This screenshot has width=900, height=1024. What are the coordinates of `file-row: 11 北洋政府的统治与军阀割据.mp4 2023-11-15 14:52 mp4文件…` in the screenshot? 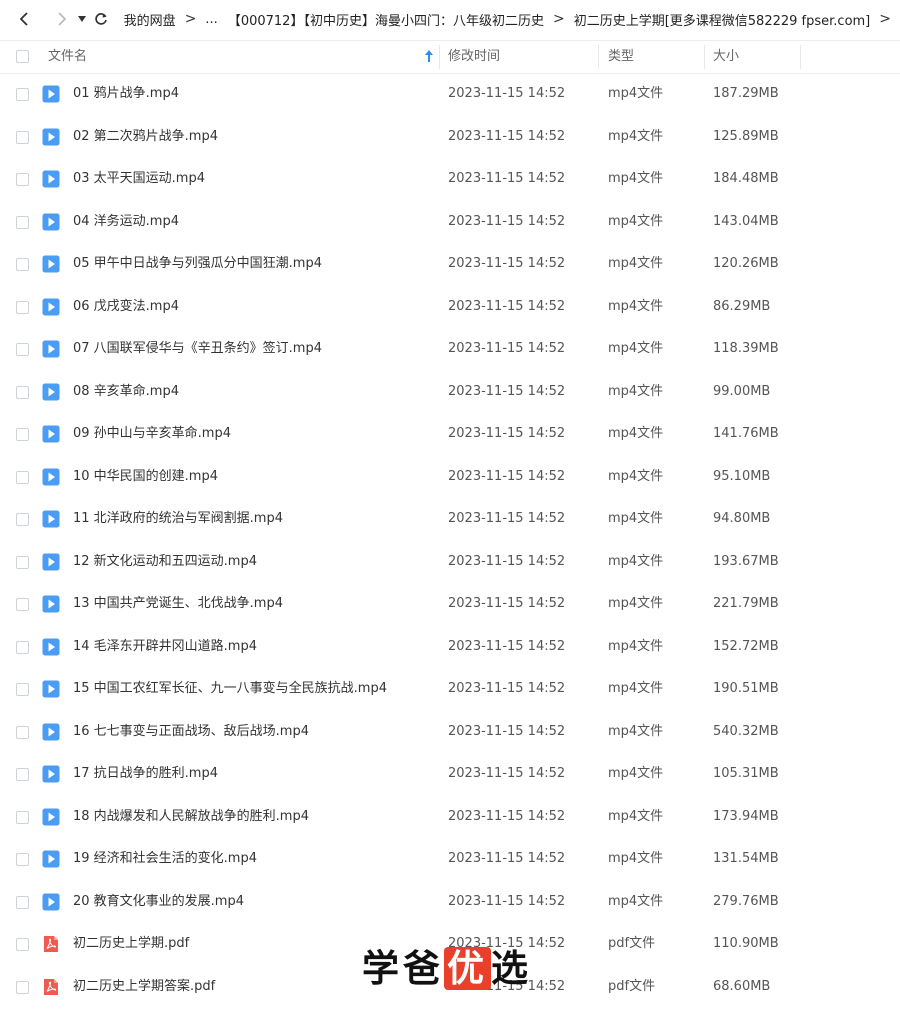 It's located at (450, 519).